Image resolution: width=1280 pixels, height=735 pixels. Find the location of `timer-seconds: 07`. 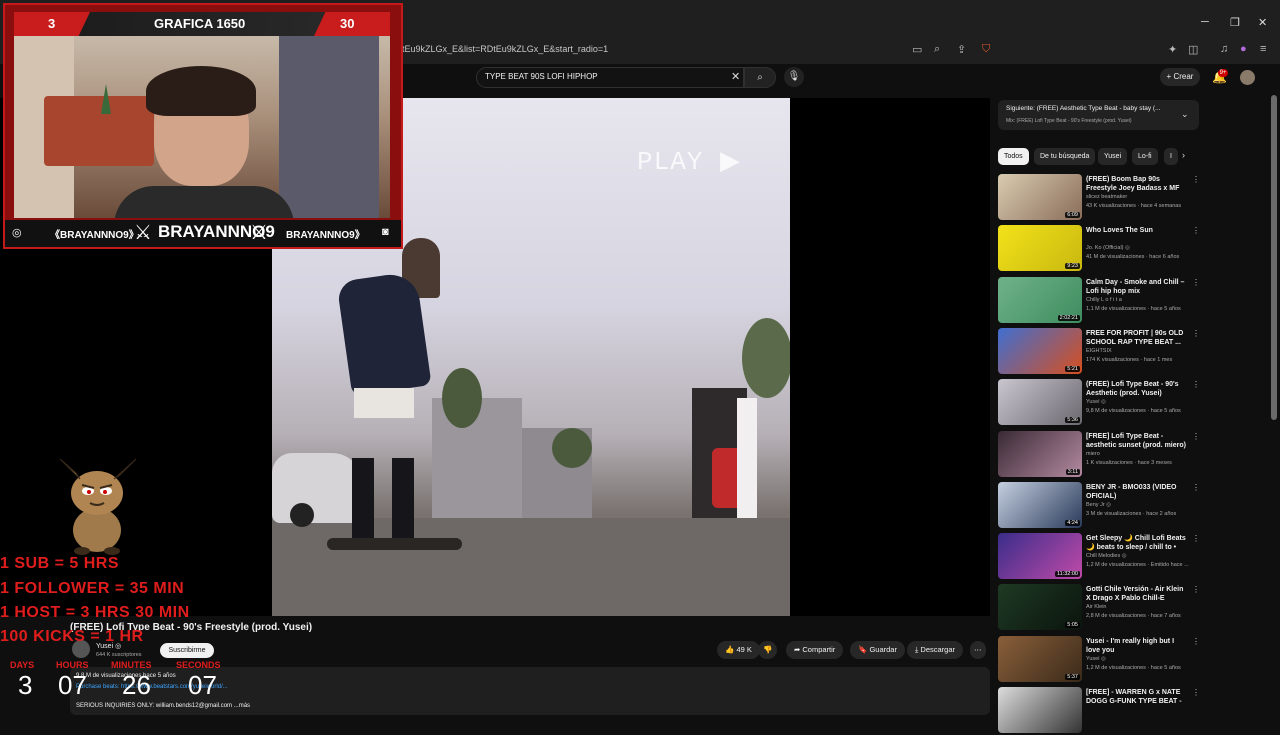

timer-seconds: 07 is located at coordinates (202, 685).